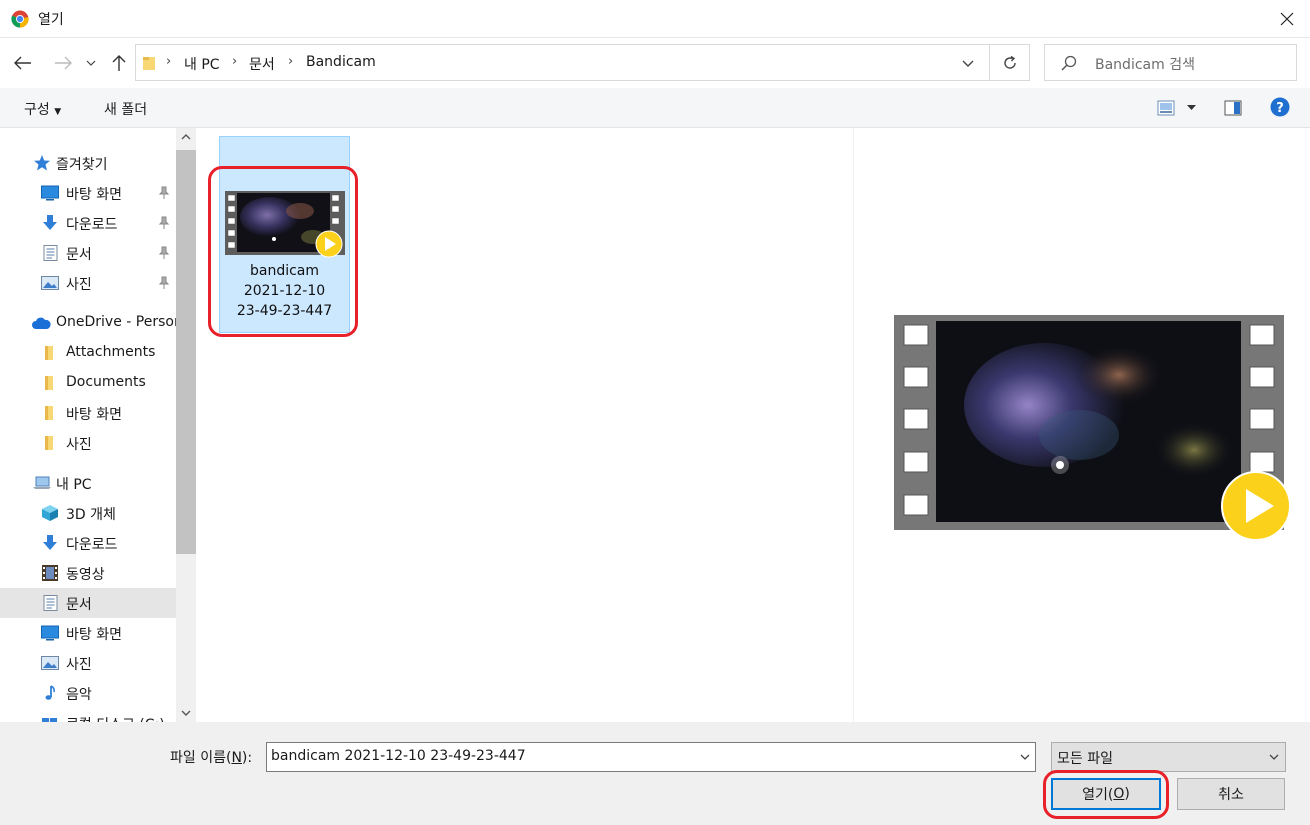 Image resolution: width=1310 pixels, height=825 pixels. I want to click on refresh-button, so click(1010, 62).